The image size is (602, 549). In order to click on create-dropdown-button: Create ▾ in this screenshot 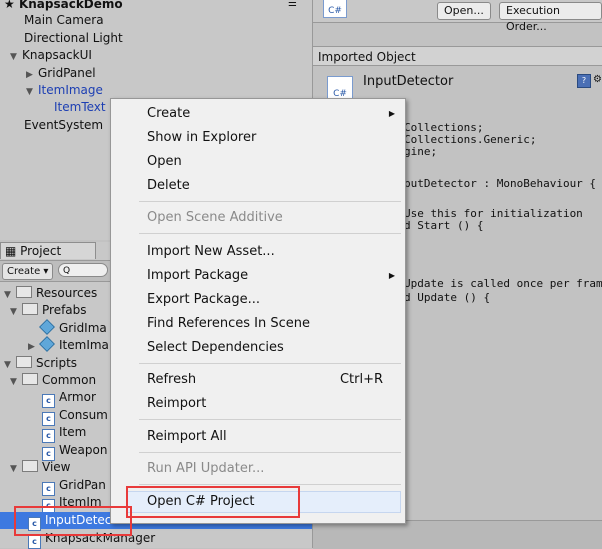, I will do `click(28, 271)`.